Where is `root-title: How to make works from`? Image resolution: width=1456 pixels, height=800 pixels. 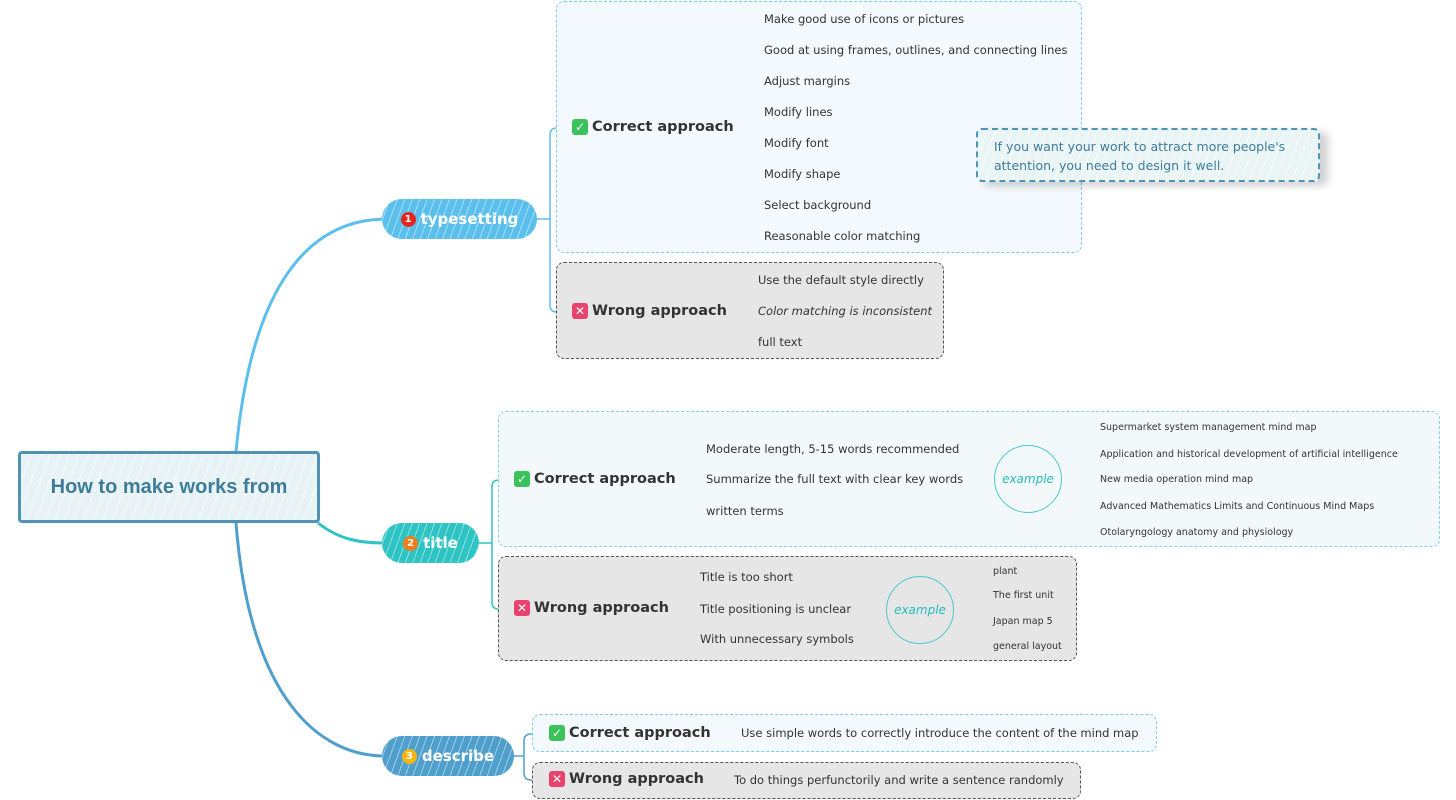 root-title: How to make works from is located at coordinates (169, 486).